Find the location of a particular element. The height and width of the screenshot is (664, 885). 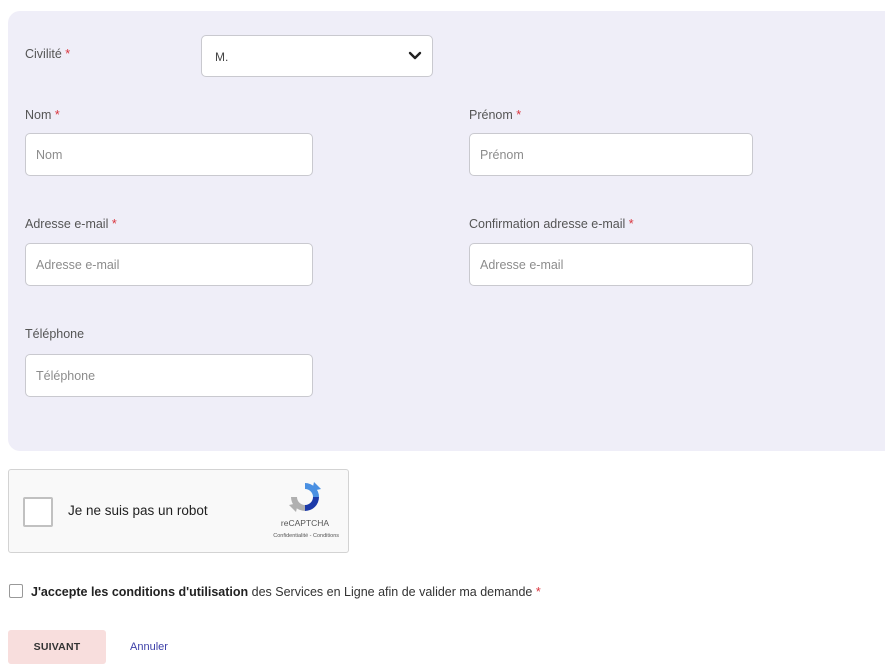

recaptcha-checkbox is located at coordinates (38, 512).